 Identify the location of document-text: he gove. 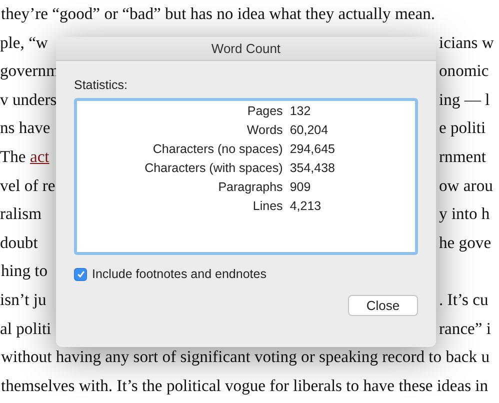
(465, 243).